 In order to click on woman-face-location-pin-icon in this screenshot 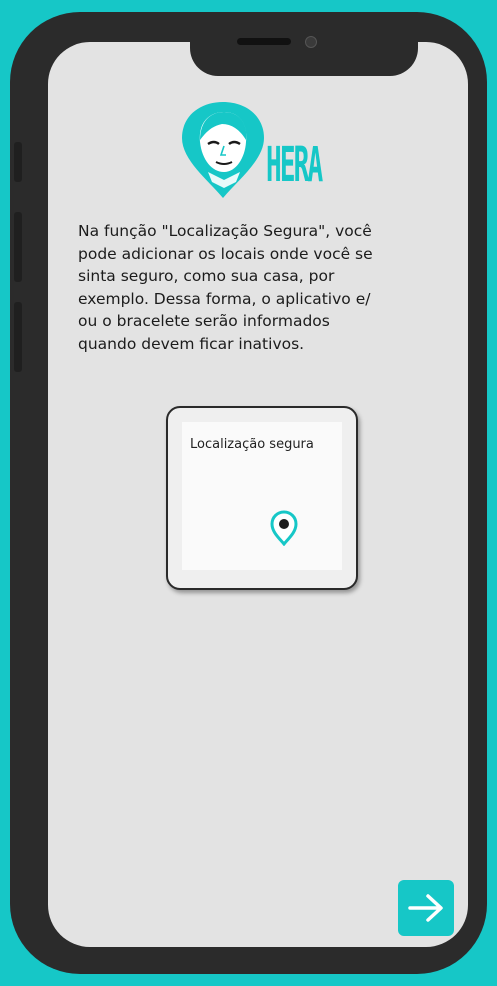, I will do `click(223, 150)`.